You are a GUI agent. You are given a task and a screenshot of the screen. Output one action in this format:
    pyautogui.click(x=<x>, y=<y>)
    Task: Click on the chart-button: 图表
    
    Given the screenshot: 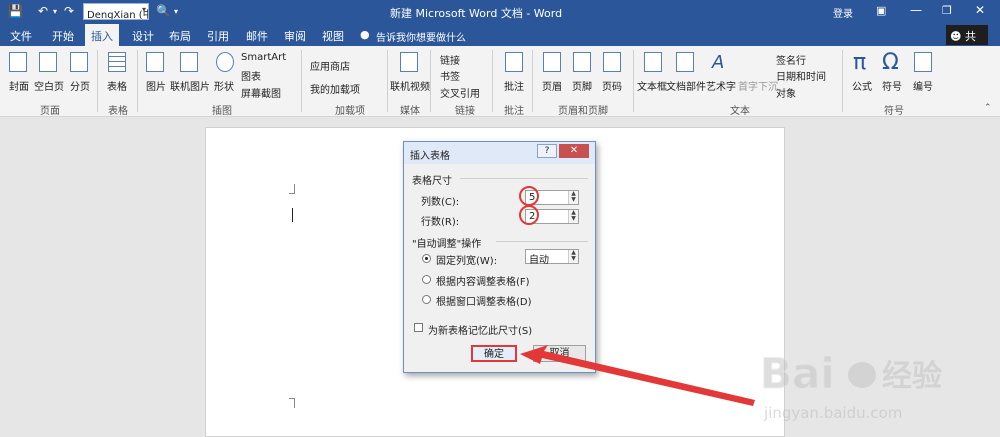 What is the action you would take?
    pyautogui.click(x=251, y=75)
    